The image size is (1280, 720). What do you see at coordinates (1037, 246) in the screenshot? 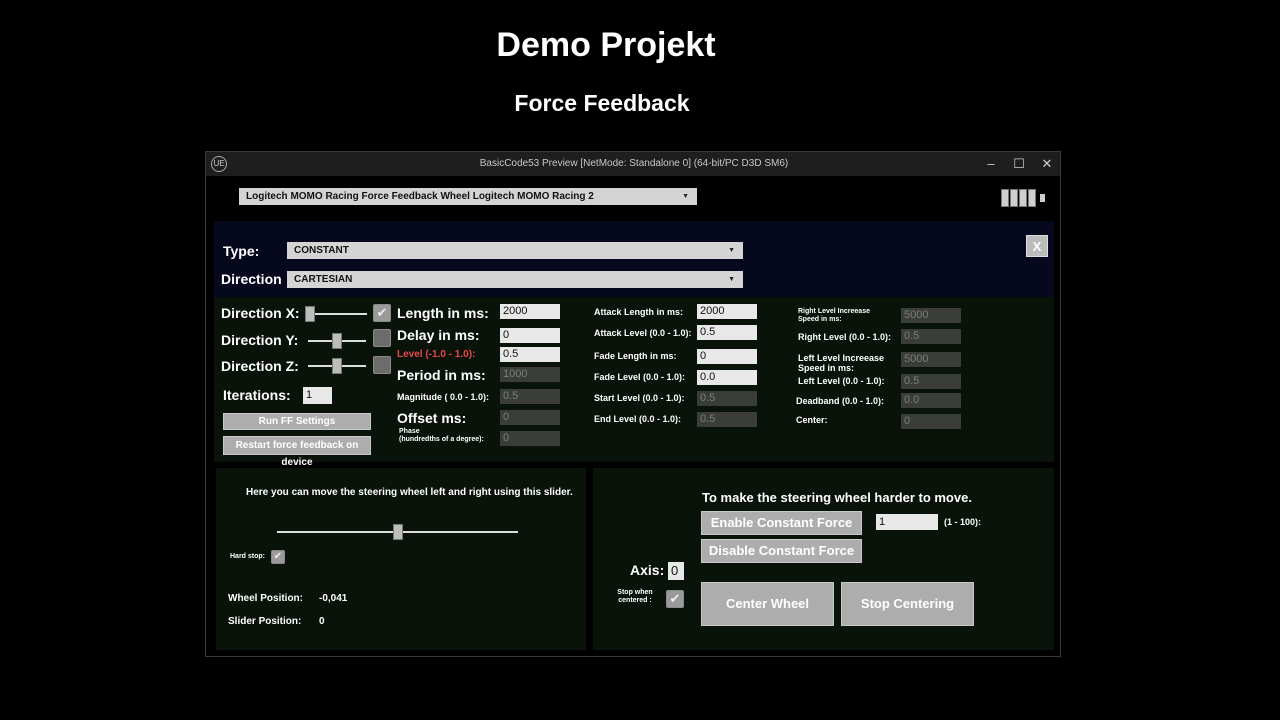
I see `close-effect-button: X` at bounding box center [1037, 246].